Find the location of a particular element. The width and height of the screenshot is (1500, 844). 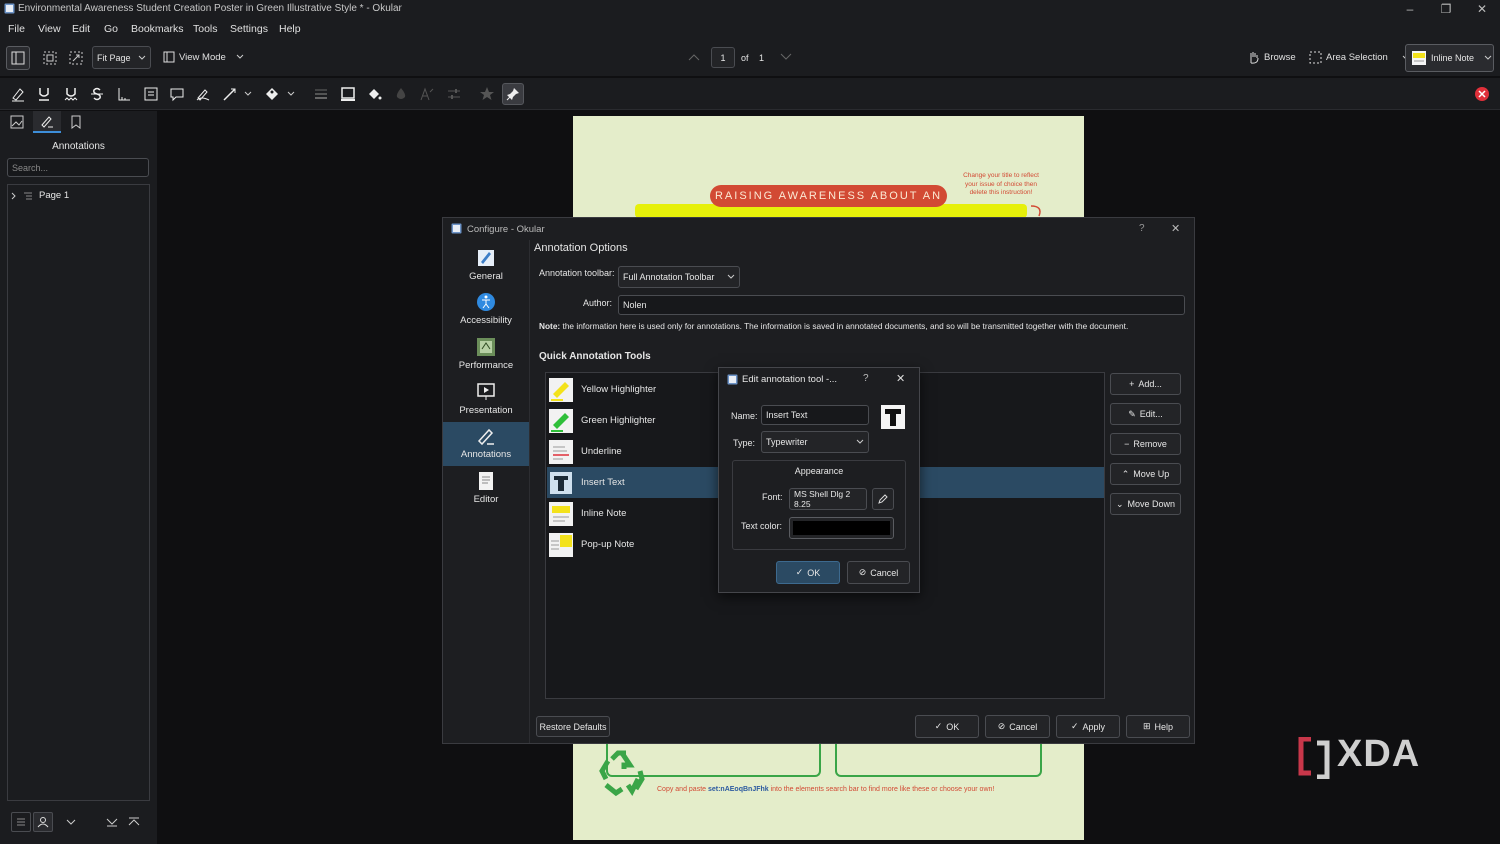

view-mode-button: View Mode is located at coordinates (203, 57).